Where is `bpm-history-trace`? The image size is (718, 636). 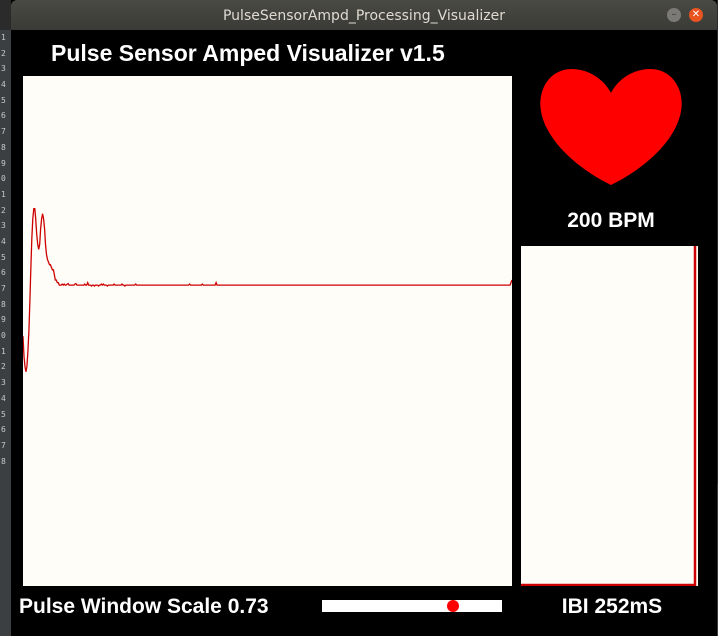 bpm-history-trace is located at coordinates (609, 416).